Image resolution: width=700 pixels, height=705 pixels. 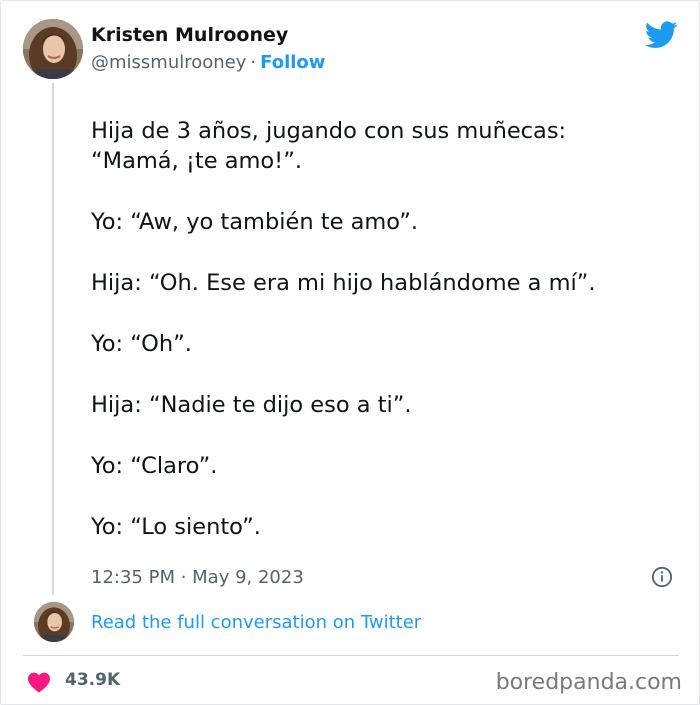 I want to click on tweet-line: Yo: “Lo siento”., so click(x=176, y=527).